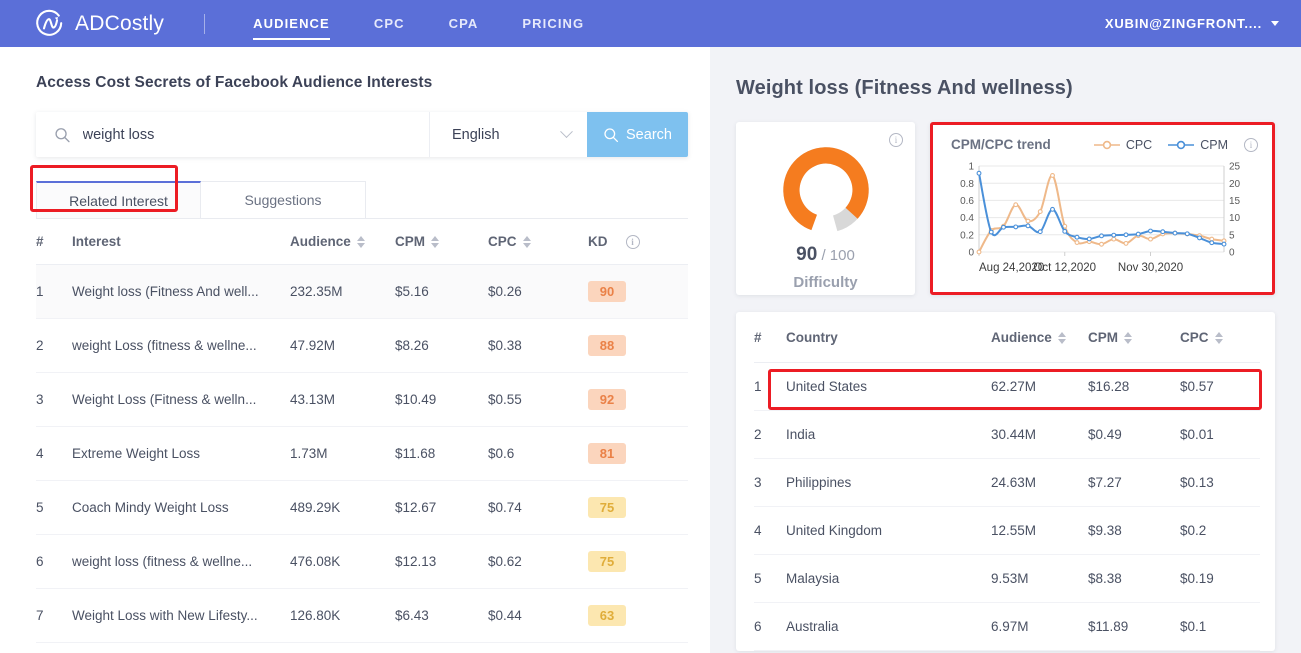 The width and height of the screenshot is (1301, 653). Describe the element at coordinates (118, 199) in the screenshot. I see `tab-related-interest: Related Interest` at that location.